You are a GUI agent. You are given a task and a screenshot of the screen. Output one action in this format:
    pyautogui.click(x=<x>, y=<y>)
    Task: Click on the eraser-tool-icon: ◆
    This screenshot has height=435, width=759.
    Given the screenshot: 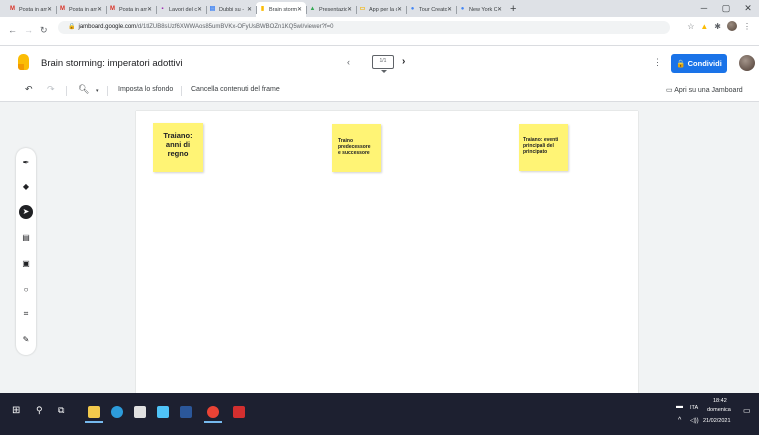 What is the action you would take?
    pyautogui.click(x=26, y=187)
    